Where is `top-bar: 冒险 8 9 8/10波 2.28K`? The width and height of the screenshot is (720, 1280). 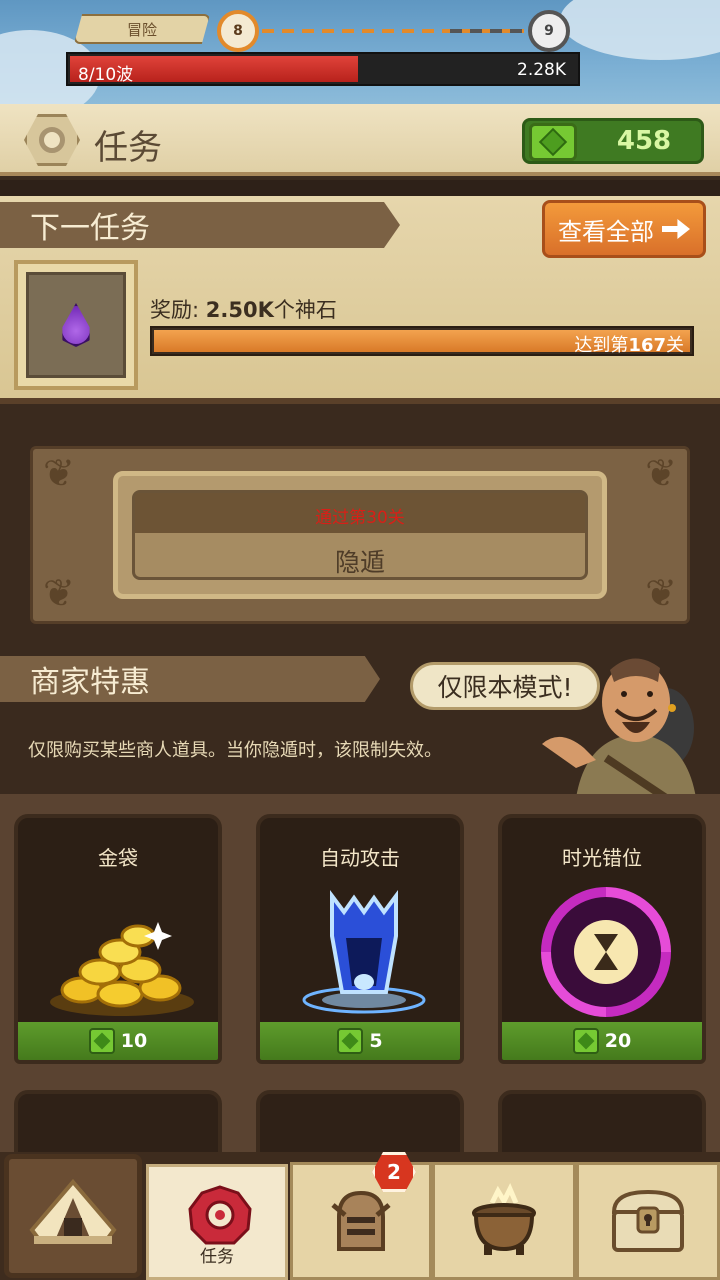
top-bar: 冒险 8 9 8/10波 2.28K is located at coordinates (360, 52).